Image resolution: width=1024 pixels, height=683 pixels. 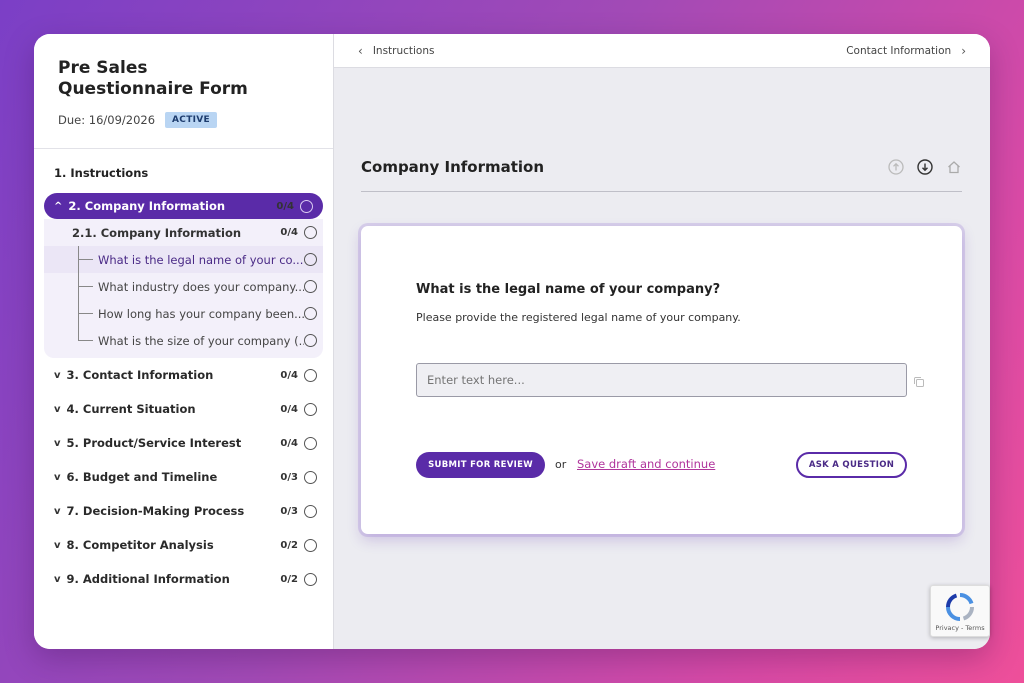 I want to click on next-nav-link: Contact Information ›, so click(x=906, y=51).